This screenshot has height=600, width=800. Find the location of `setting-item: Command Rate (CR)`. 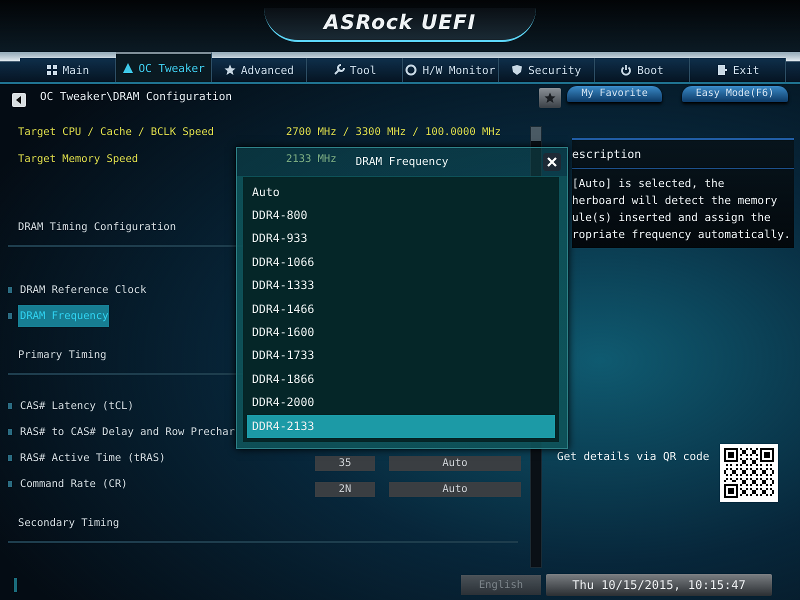

setting-item: Command Rate (CR) is located at coordinates (123, 484).